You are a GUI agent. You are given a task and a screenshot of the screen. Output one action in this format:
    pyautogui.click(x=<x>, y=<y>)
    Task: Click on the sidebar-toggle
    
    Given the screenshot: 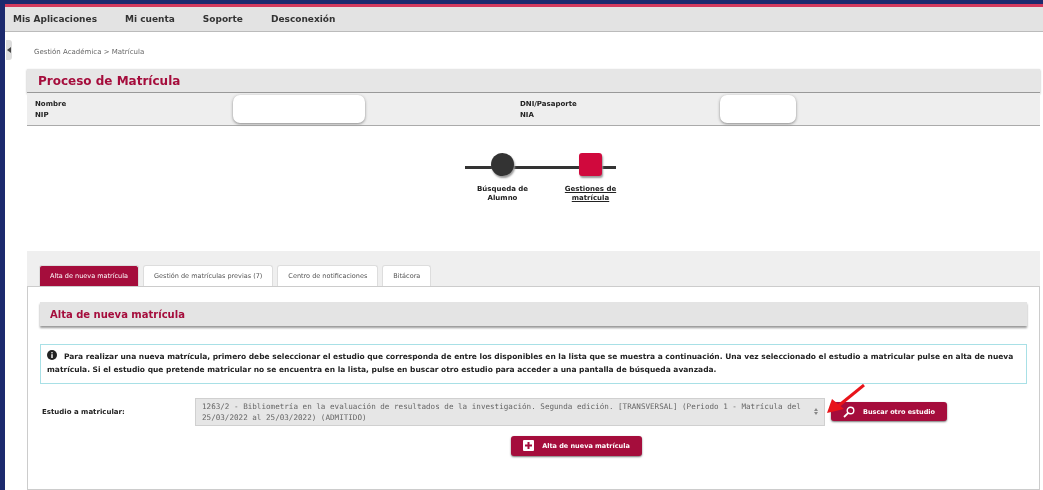 What is the action you would take?
    pyautogui.click(x=9, y=50)
    